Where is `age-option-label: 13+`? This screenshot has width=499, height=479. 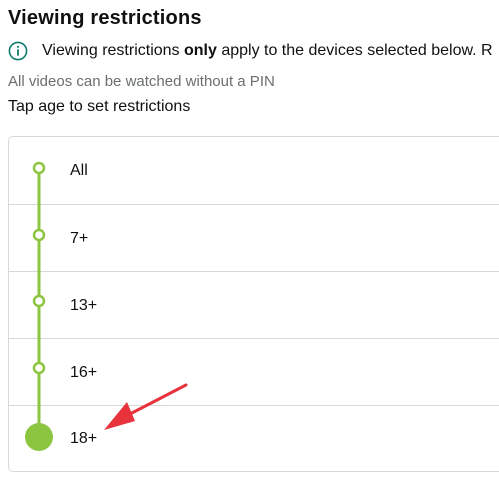
age-option-label: 13+ is located at coordinates (84, 305).